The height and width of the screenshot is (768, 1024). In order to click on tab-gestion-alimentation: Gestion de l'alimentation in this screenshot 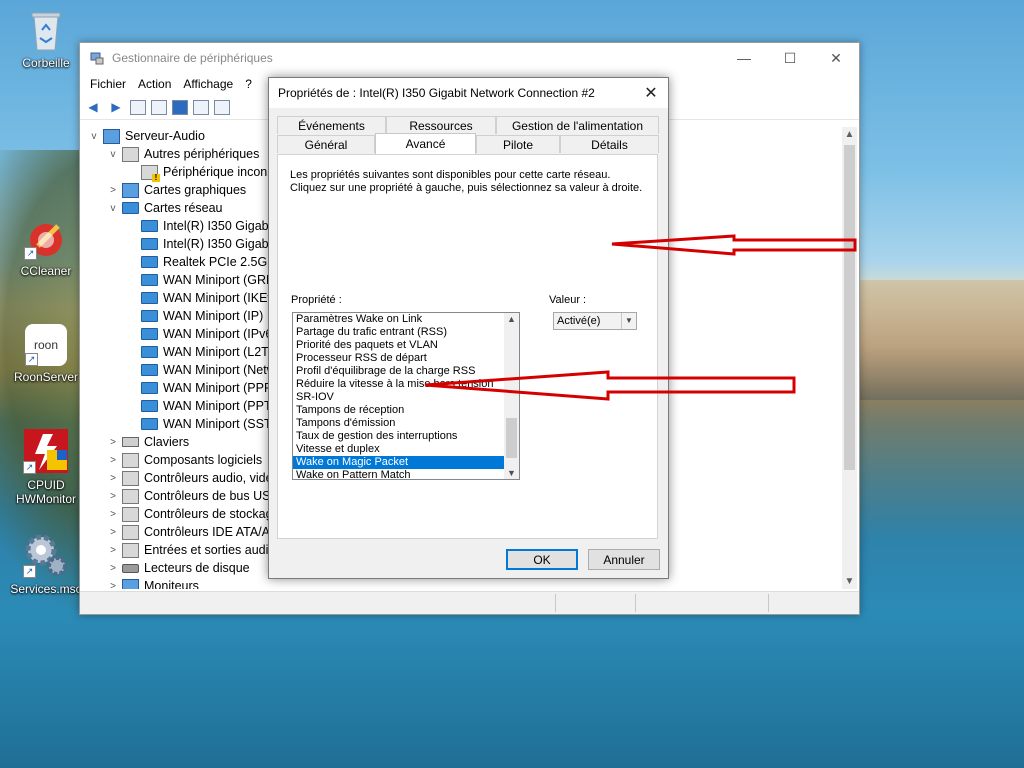, I will do `click(577, 125)`.